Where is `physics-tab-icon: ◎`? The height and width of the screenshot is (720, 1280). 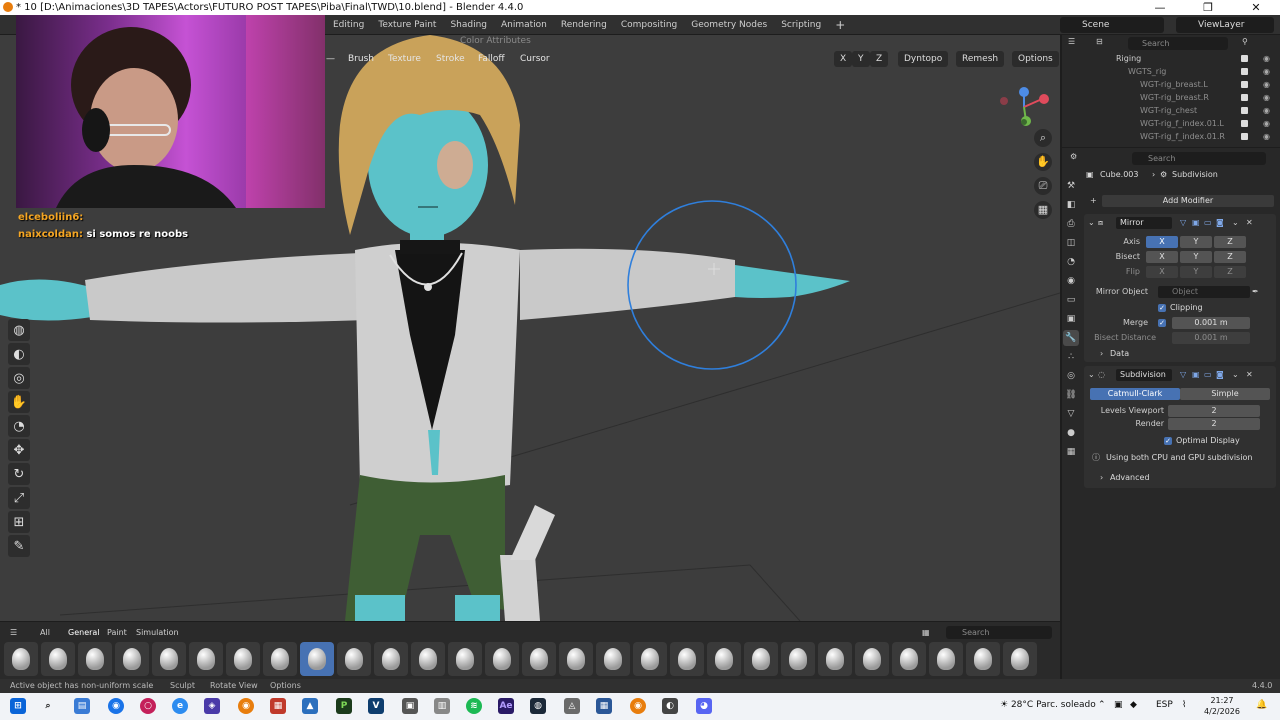
physics-tab-icon: ◎ is located at coordinates (1071, 376).